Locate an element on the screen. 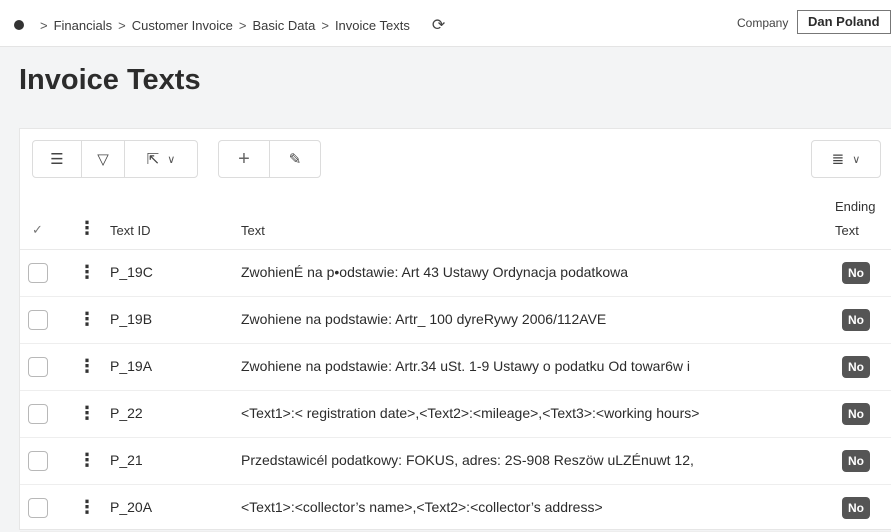  edit-icon: ✎ is located at coordinates (295, 159).